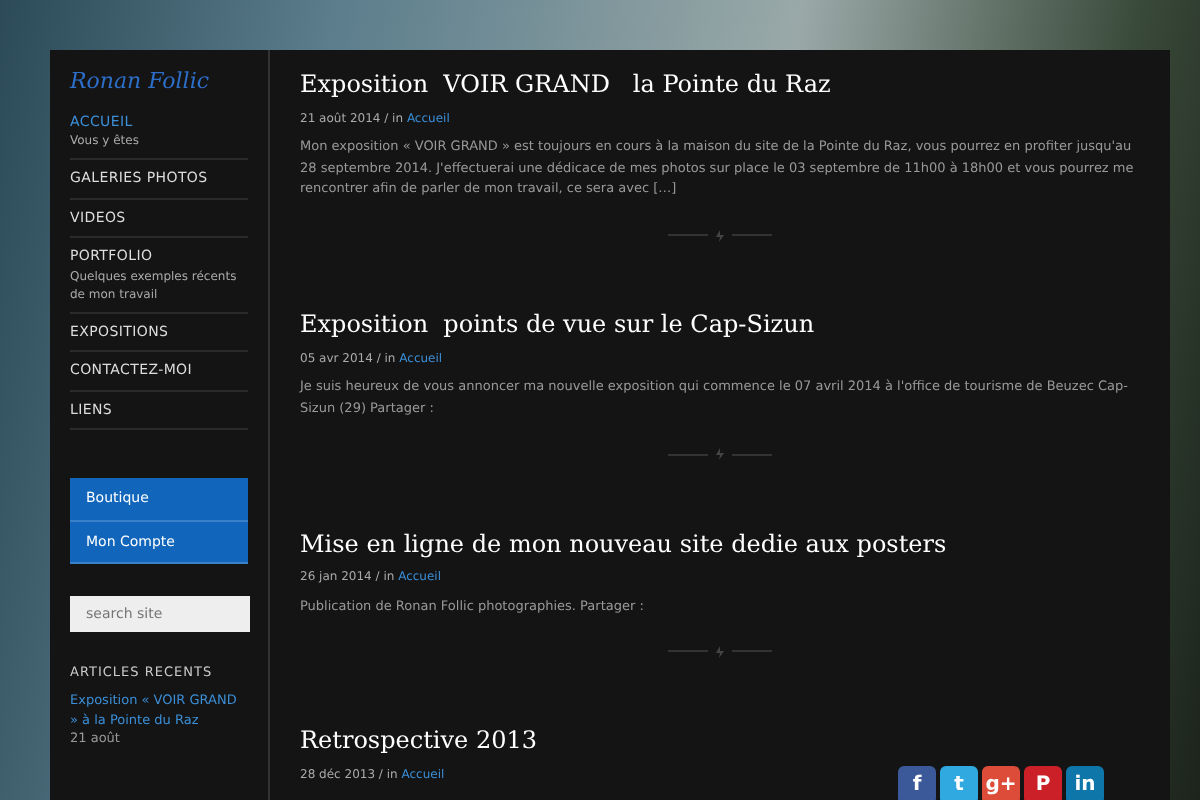  I want to click on share-button: P, so click(1043, 783).